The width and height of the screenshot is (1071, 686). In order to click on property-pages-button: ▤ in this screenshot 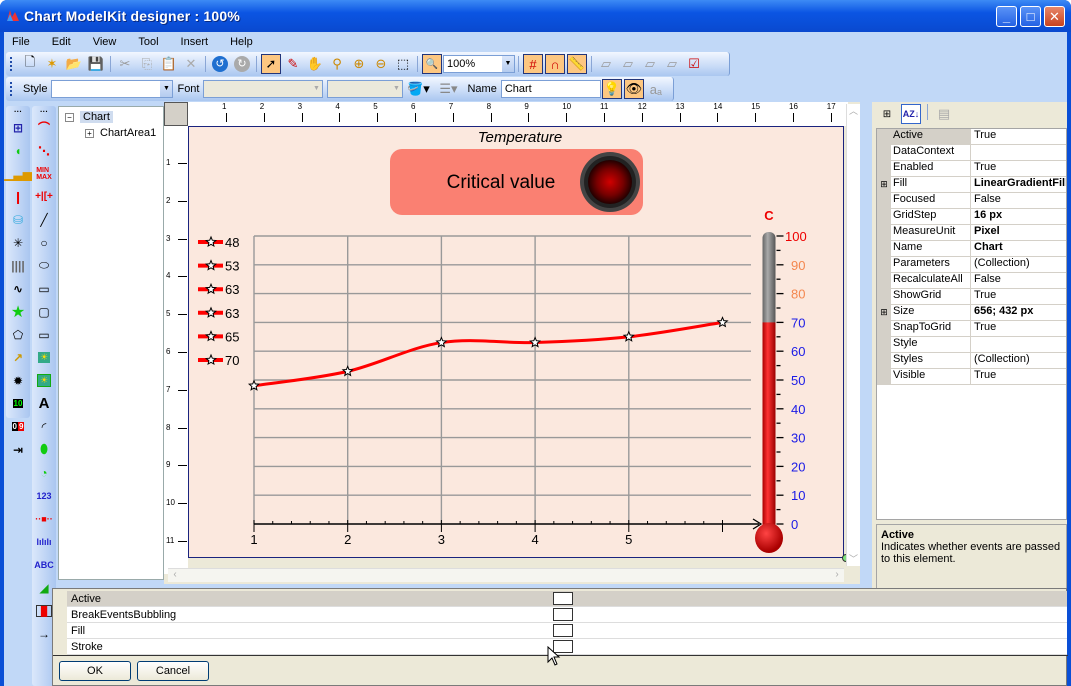, I will do `click(944, 114)`.